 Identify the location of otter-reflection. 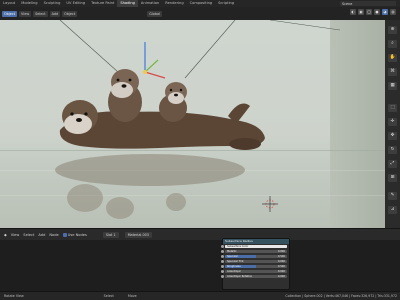
(150, 186).